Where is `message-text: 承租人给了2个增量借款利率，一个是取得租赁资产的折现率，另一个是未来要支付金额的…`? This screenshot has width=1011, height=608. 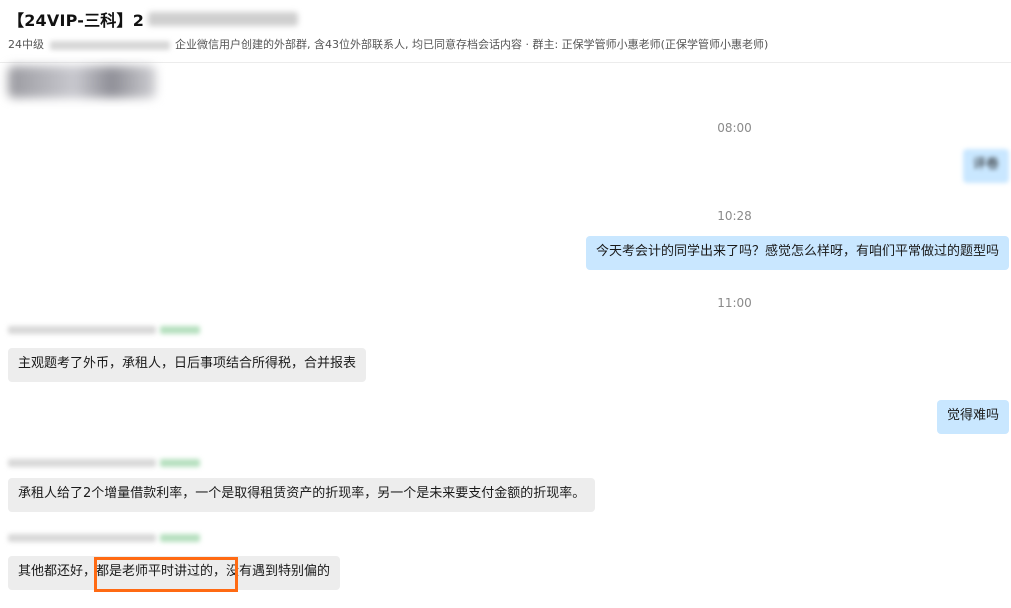
message-text: 承租人给了2个增量借款利率，一个是取得租赁资产的折现率，另一个是未来要支付金额的… is located at coordinates (302, 493).